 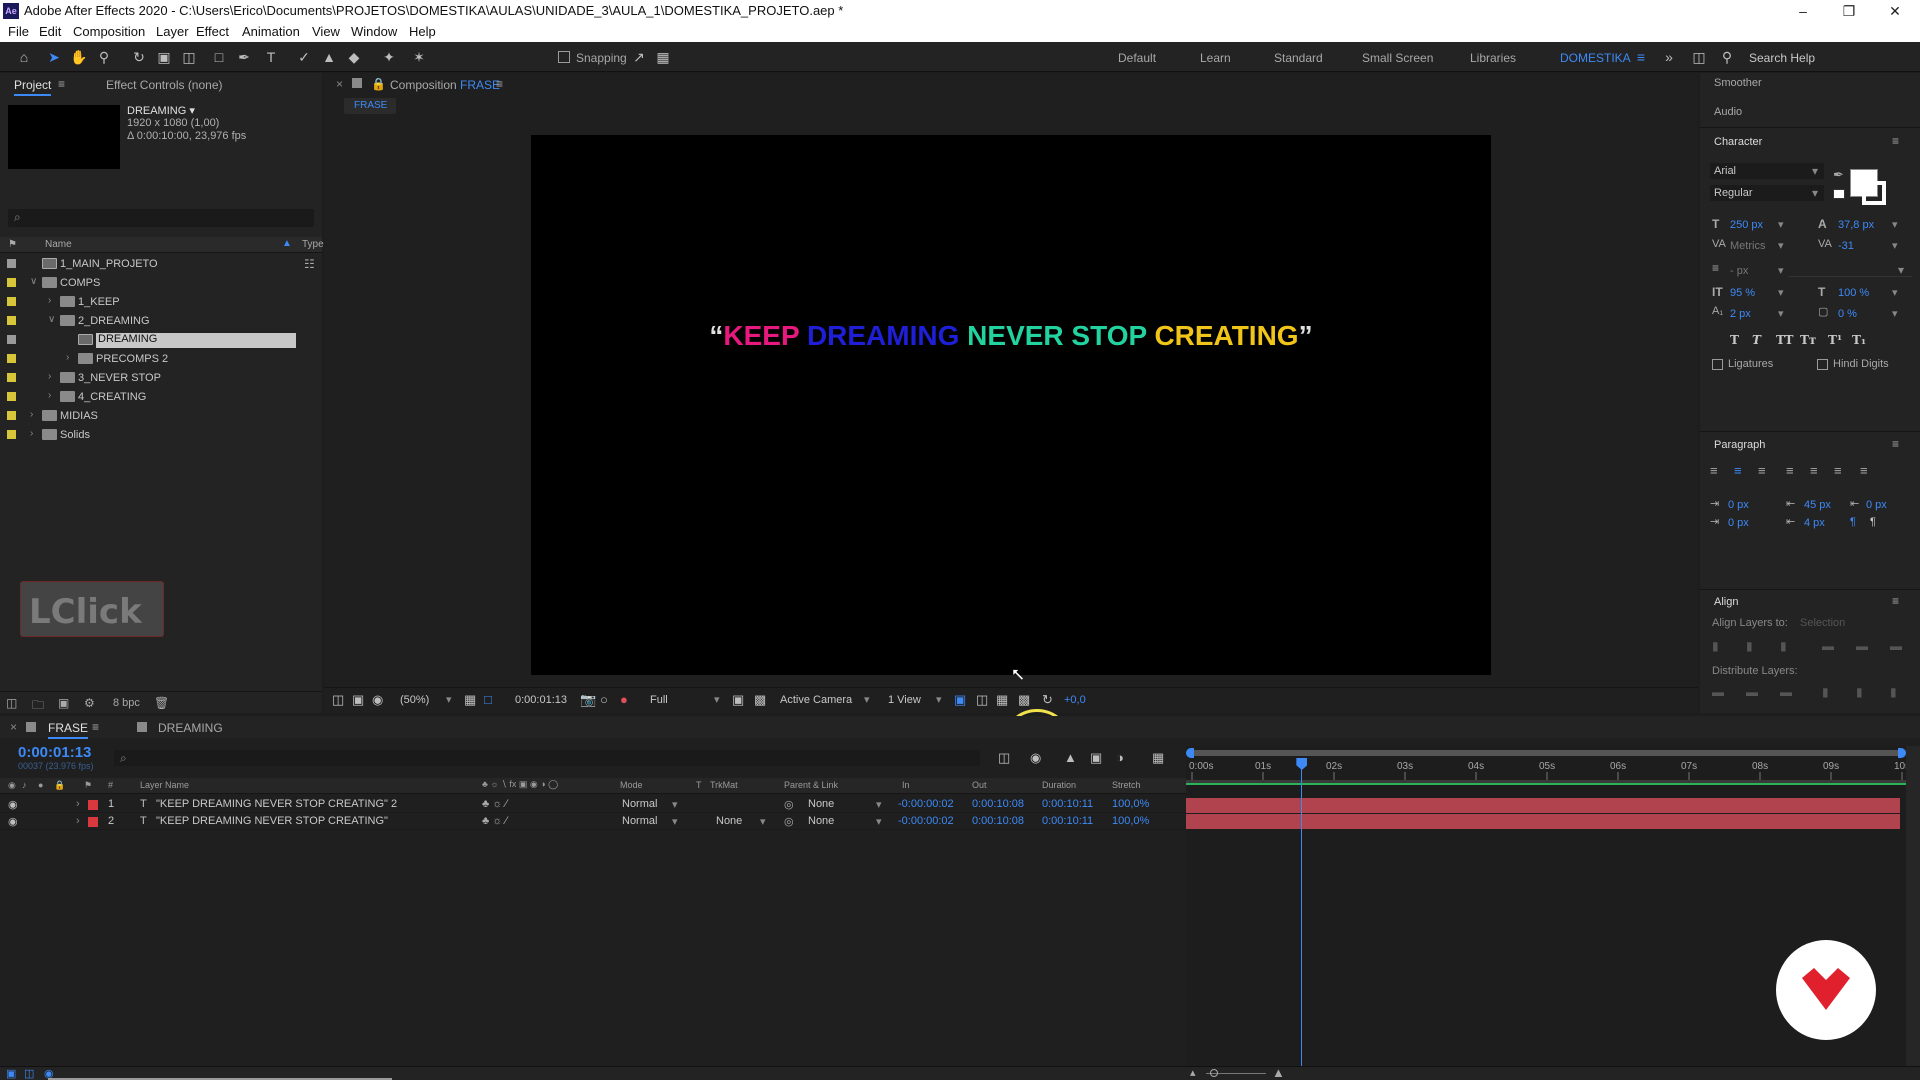 I want to click on align-bottom-edges-icon: ▬, so click(x=1896, y=646).